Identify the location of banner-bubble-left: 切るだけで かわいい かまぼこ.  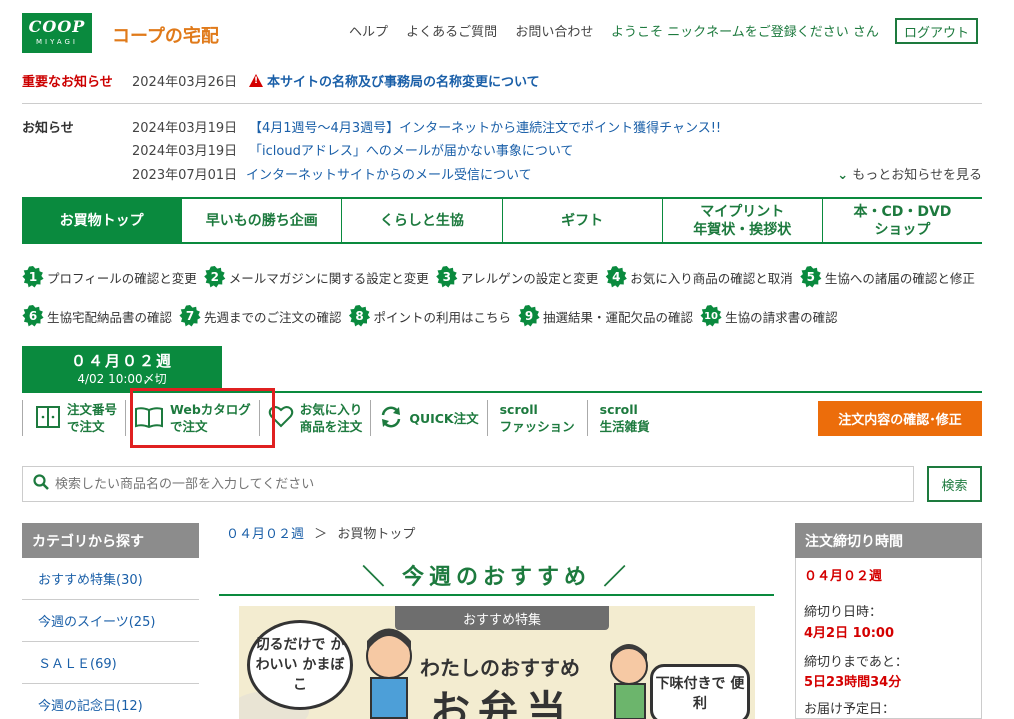
(300, 665).